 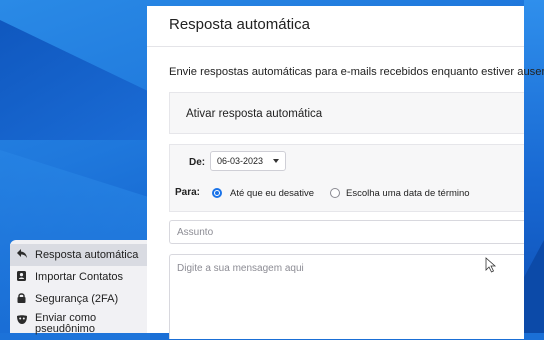 I want to click on radio-until-disabled-label: Até que eu desative, so click(x=272, y=193).